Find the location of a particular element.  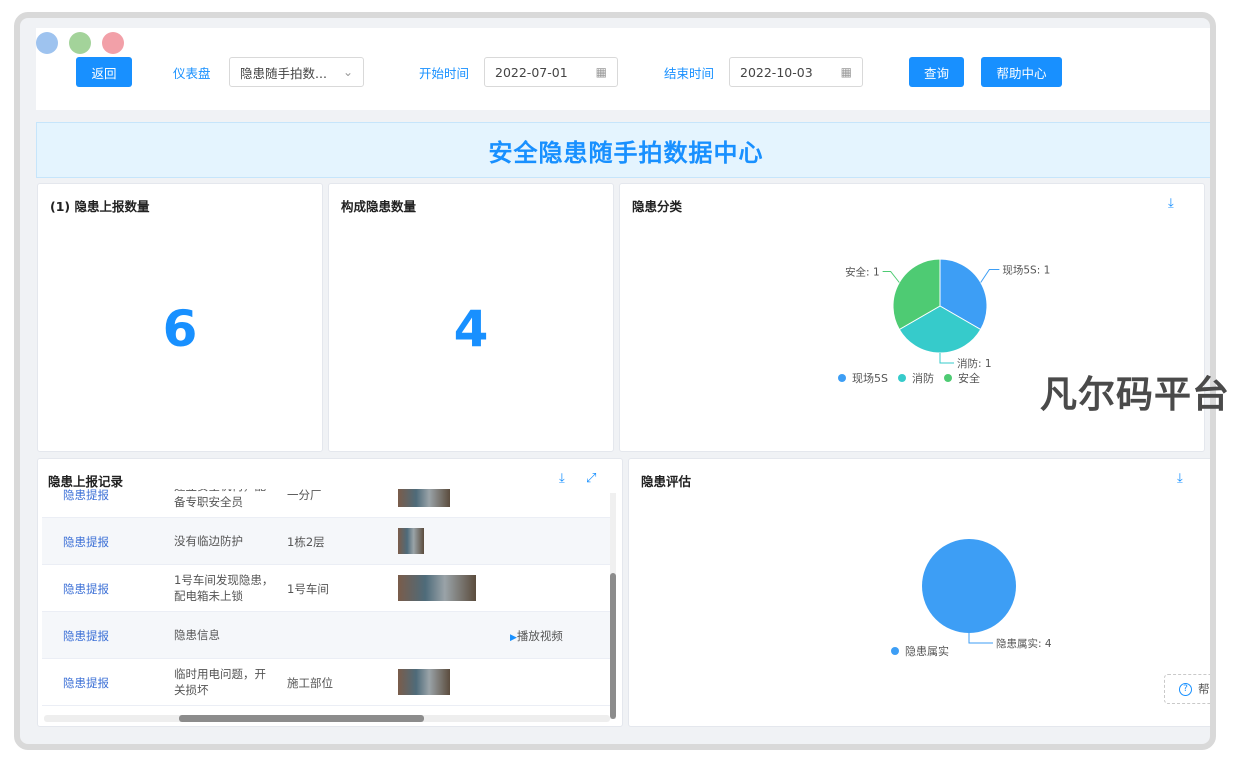

legend-item: 隐患属实 is located at coordinates (920, 651).